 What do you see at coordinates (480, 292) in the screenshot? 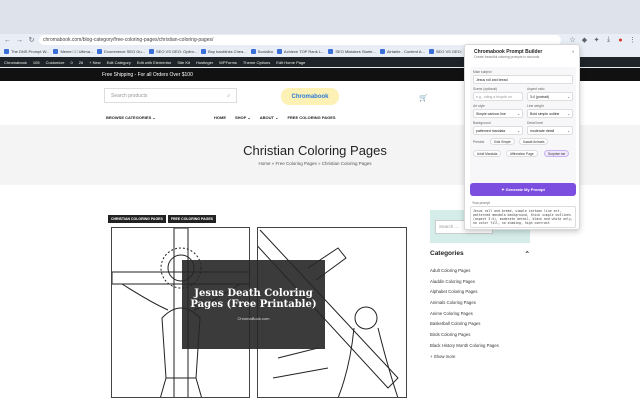
I see `category-item: Alphabet Coloring Pages` at bounding box center [480, 292].